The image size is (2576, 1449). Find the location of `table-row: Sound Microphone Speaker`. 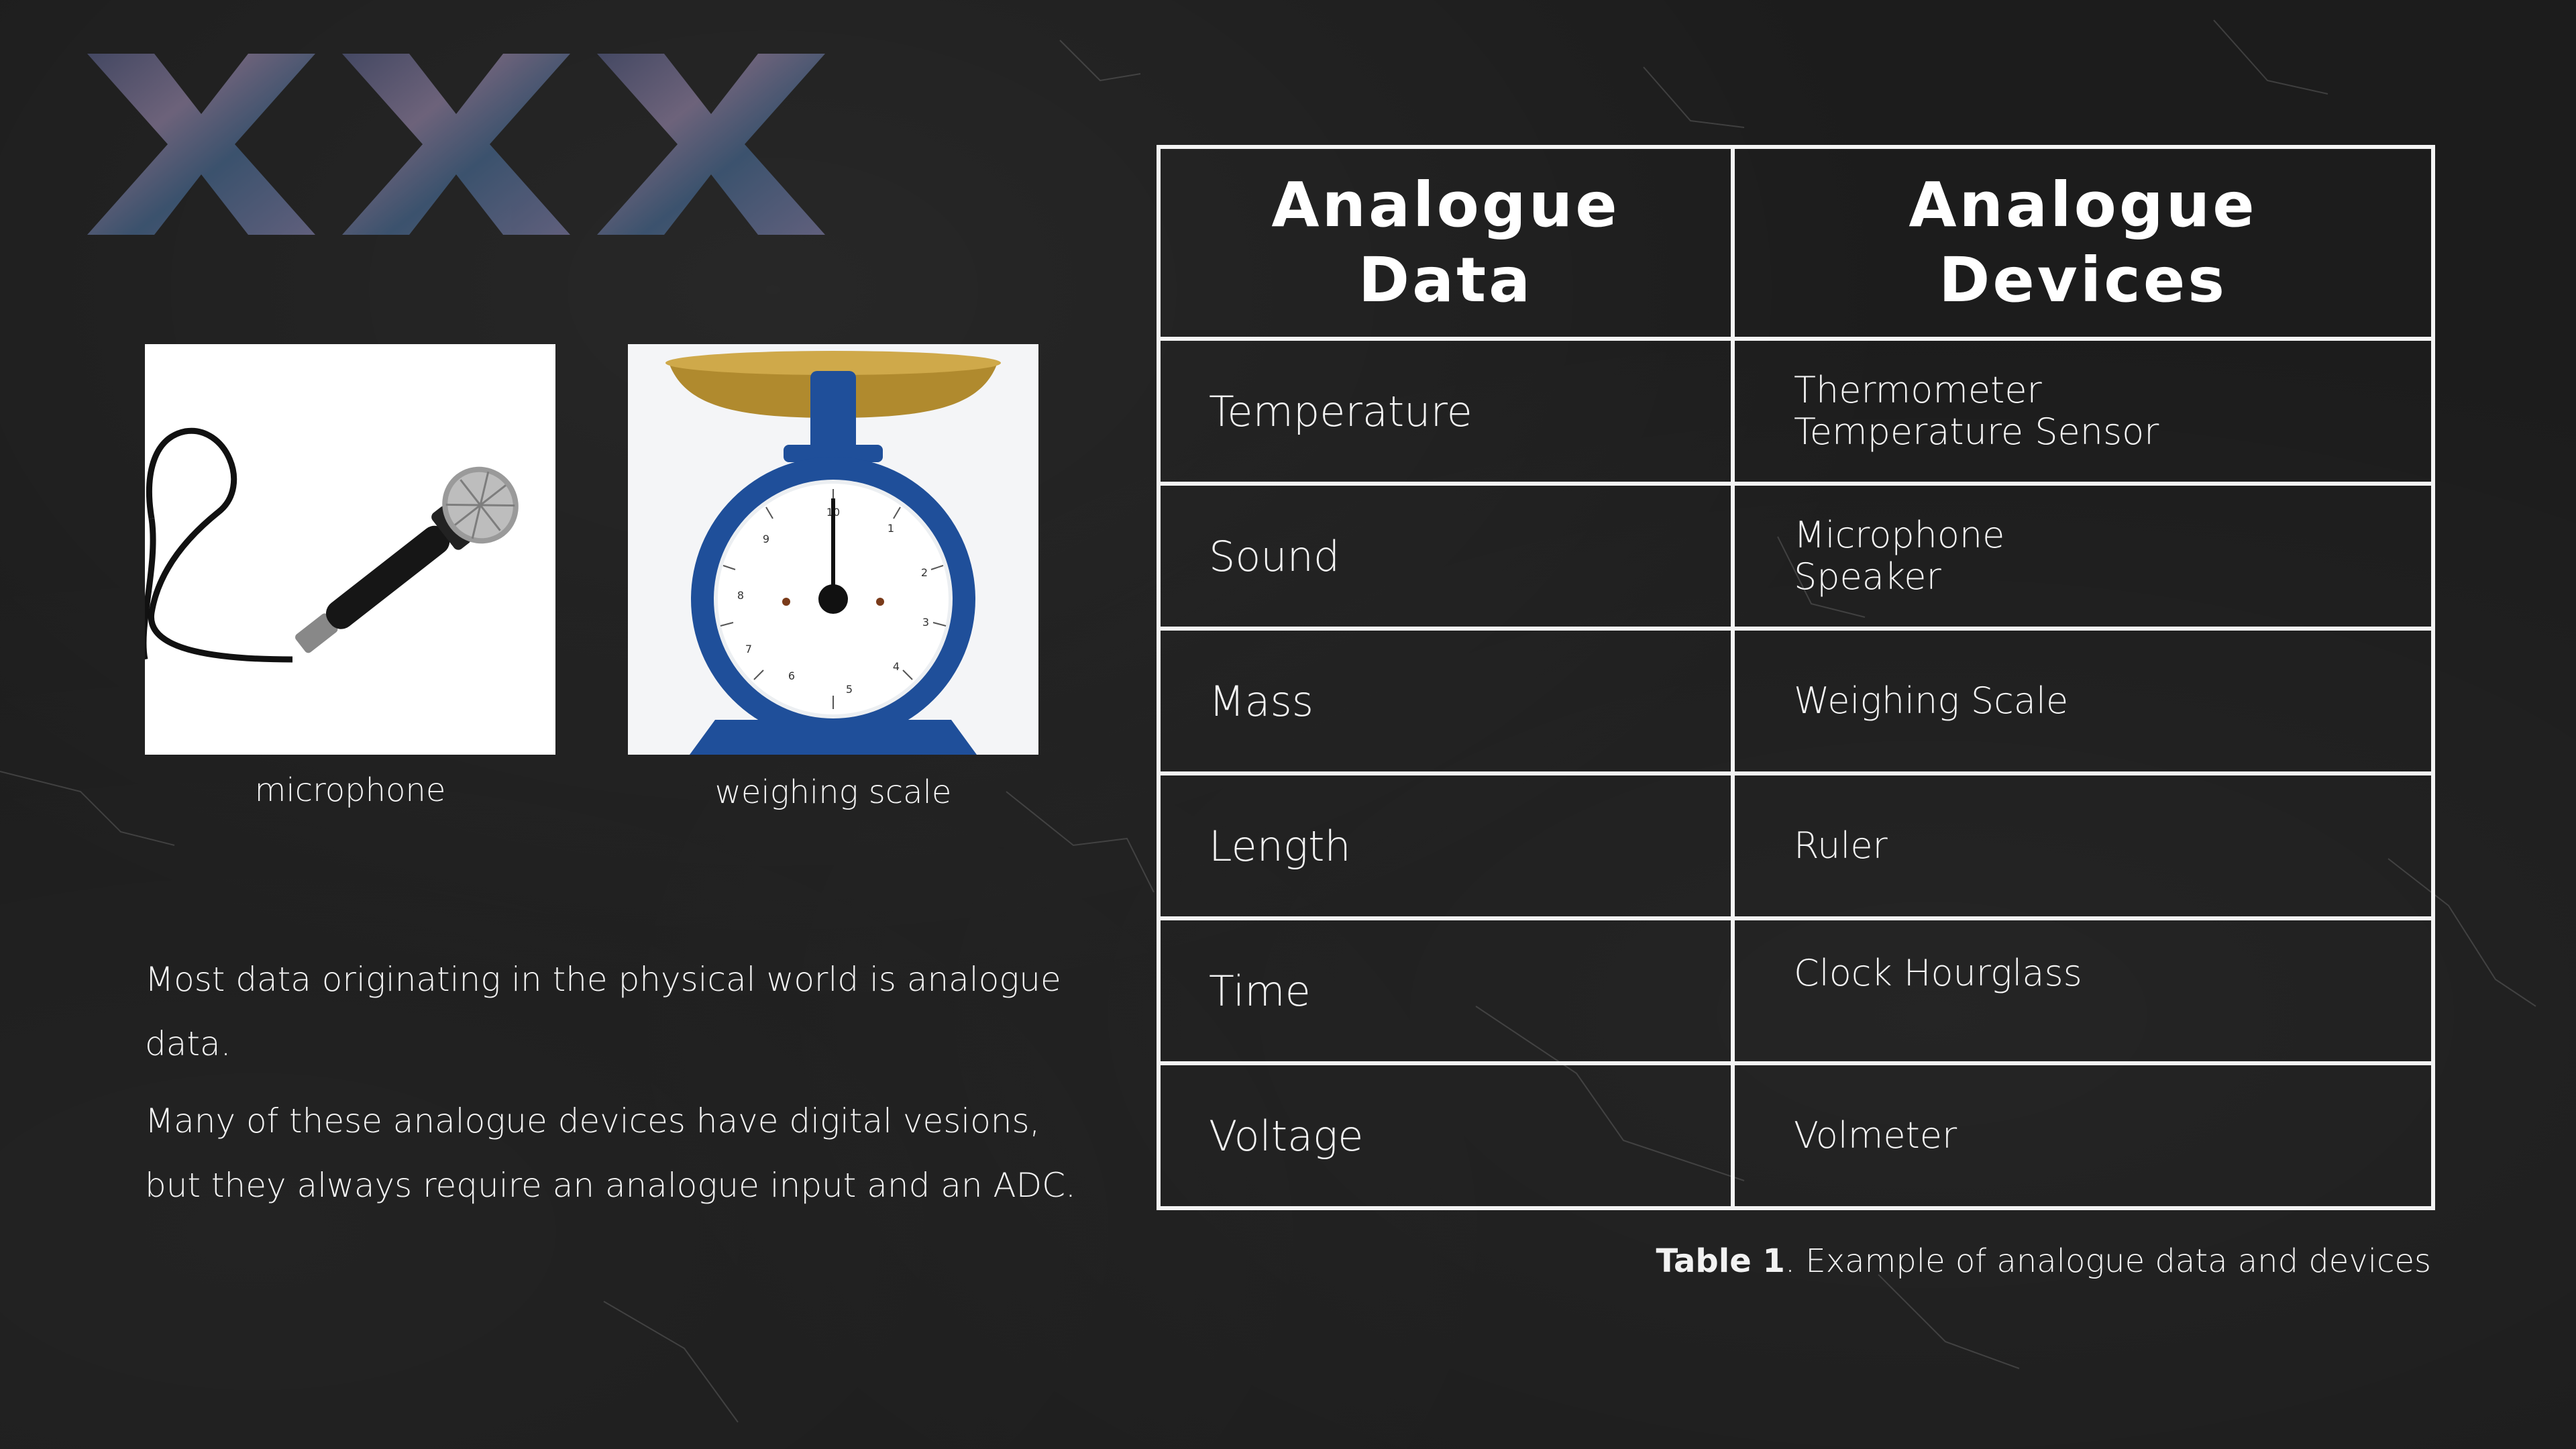

table-row: Sound Microphone Speaker is located at coordinates (1796, 556).